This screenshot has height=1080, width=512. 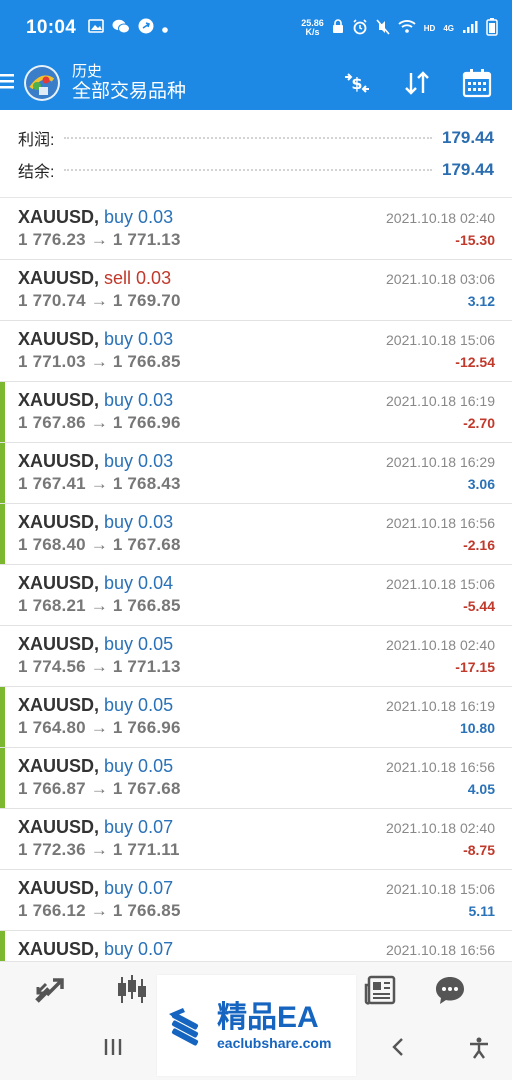 What do you see at coordinates (113, 1050) in the screenshot?
I see `recents-icon` at bounding box center [113, 1050].